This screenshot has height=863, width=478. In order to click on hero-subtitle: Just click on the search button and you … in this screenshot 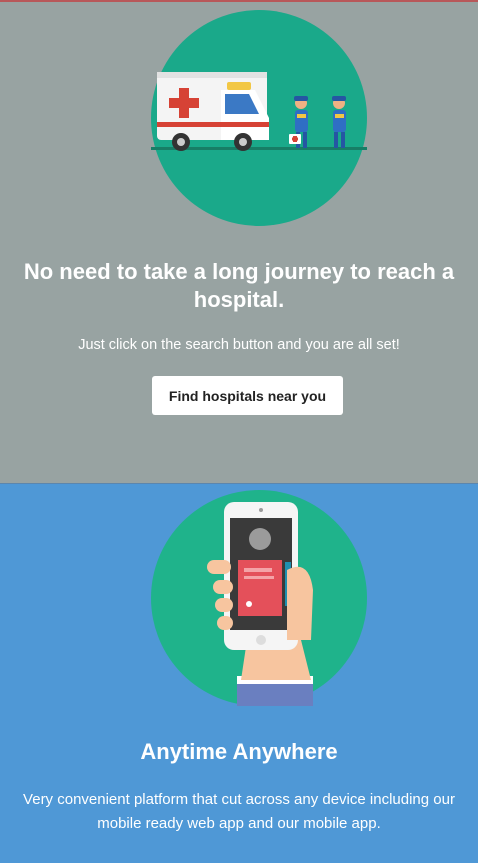, I will do `click(239, 345)`.